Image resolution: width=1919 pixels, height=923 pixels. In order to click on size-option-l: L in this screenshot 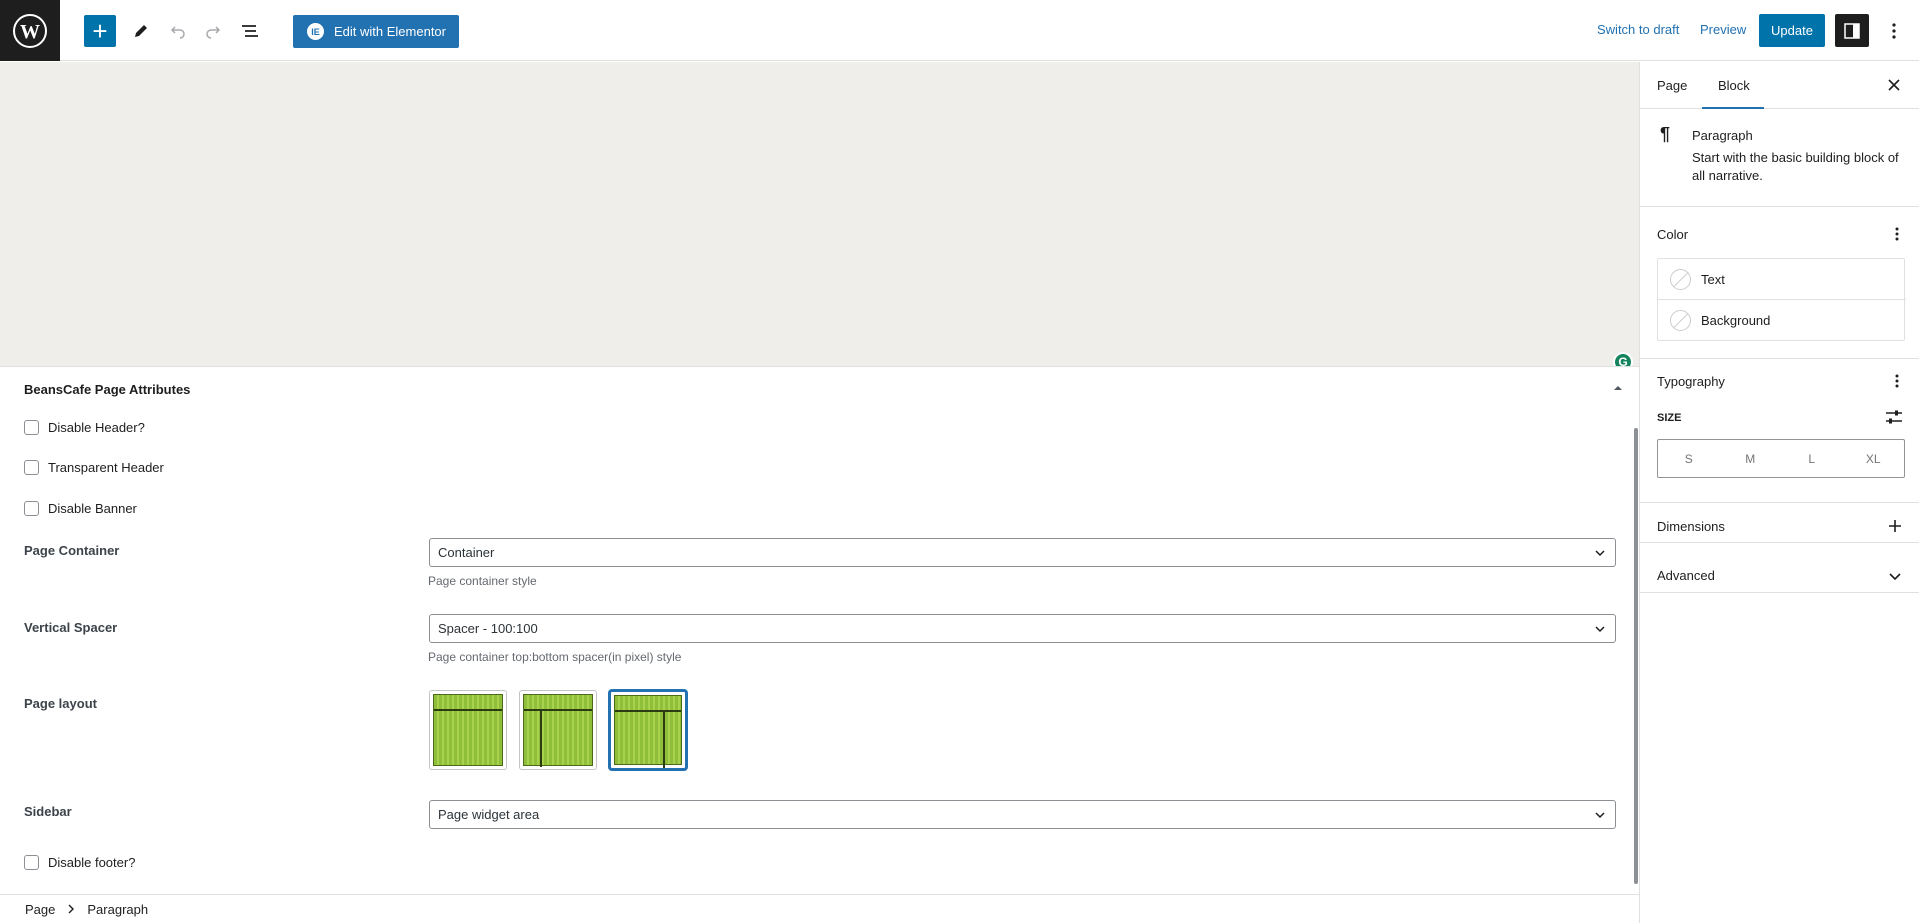, I will do `click(1812, 458)`.